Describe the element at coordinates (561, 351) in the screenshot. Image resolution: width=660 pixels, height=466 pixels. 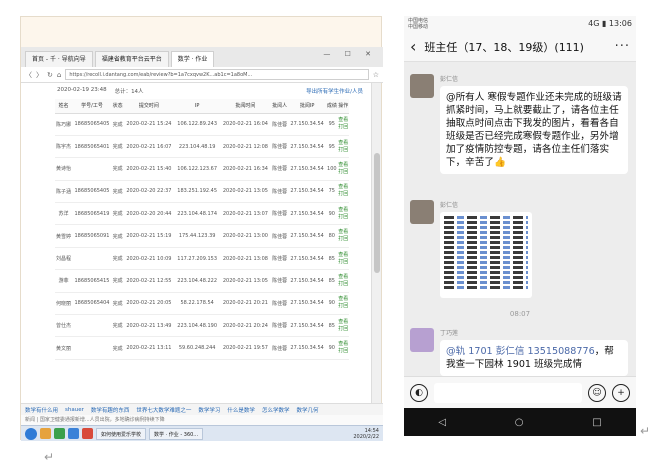
I see `phone-number-link: 13515088776` at that location.